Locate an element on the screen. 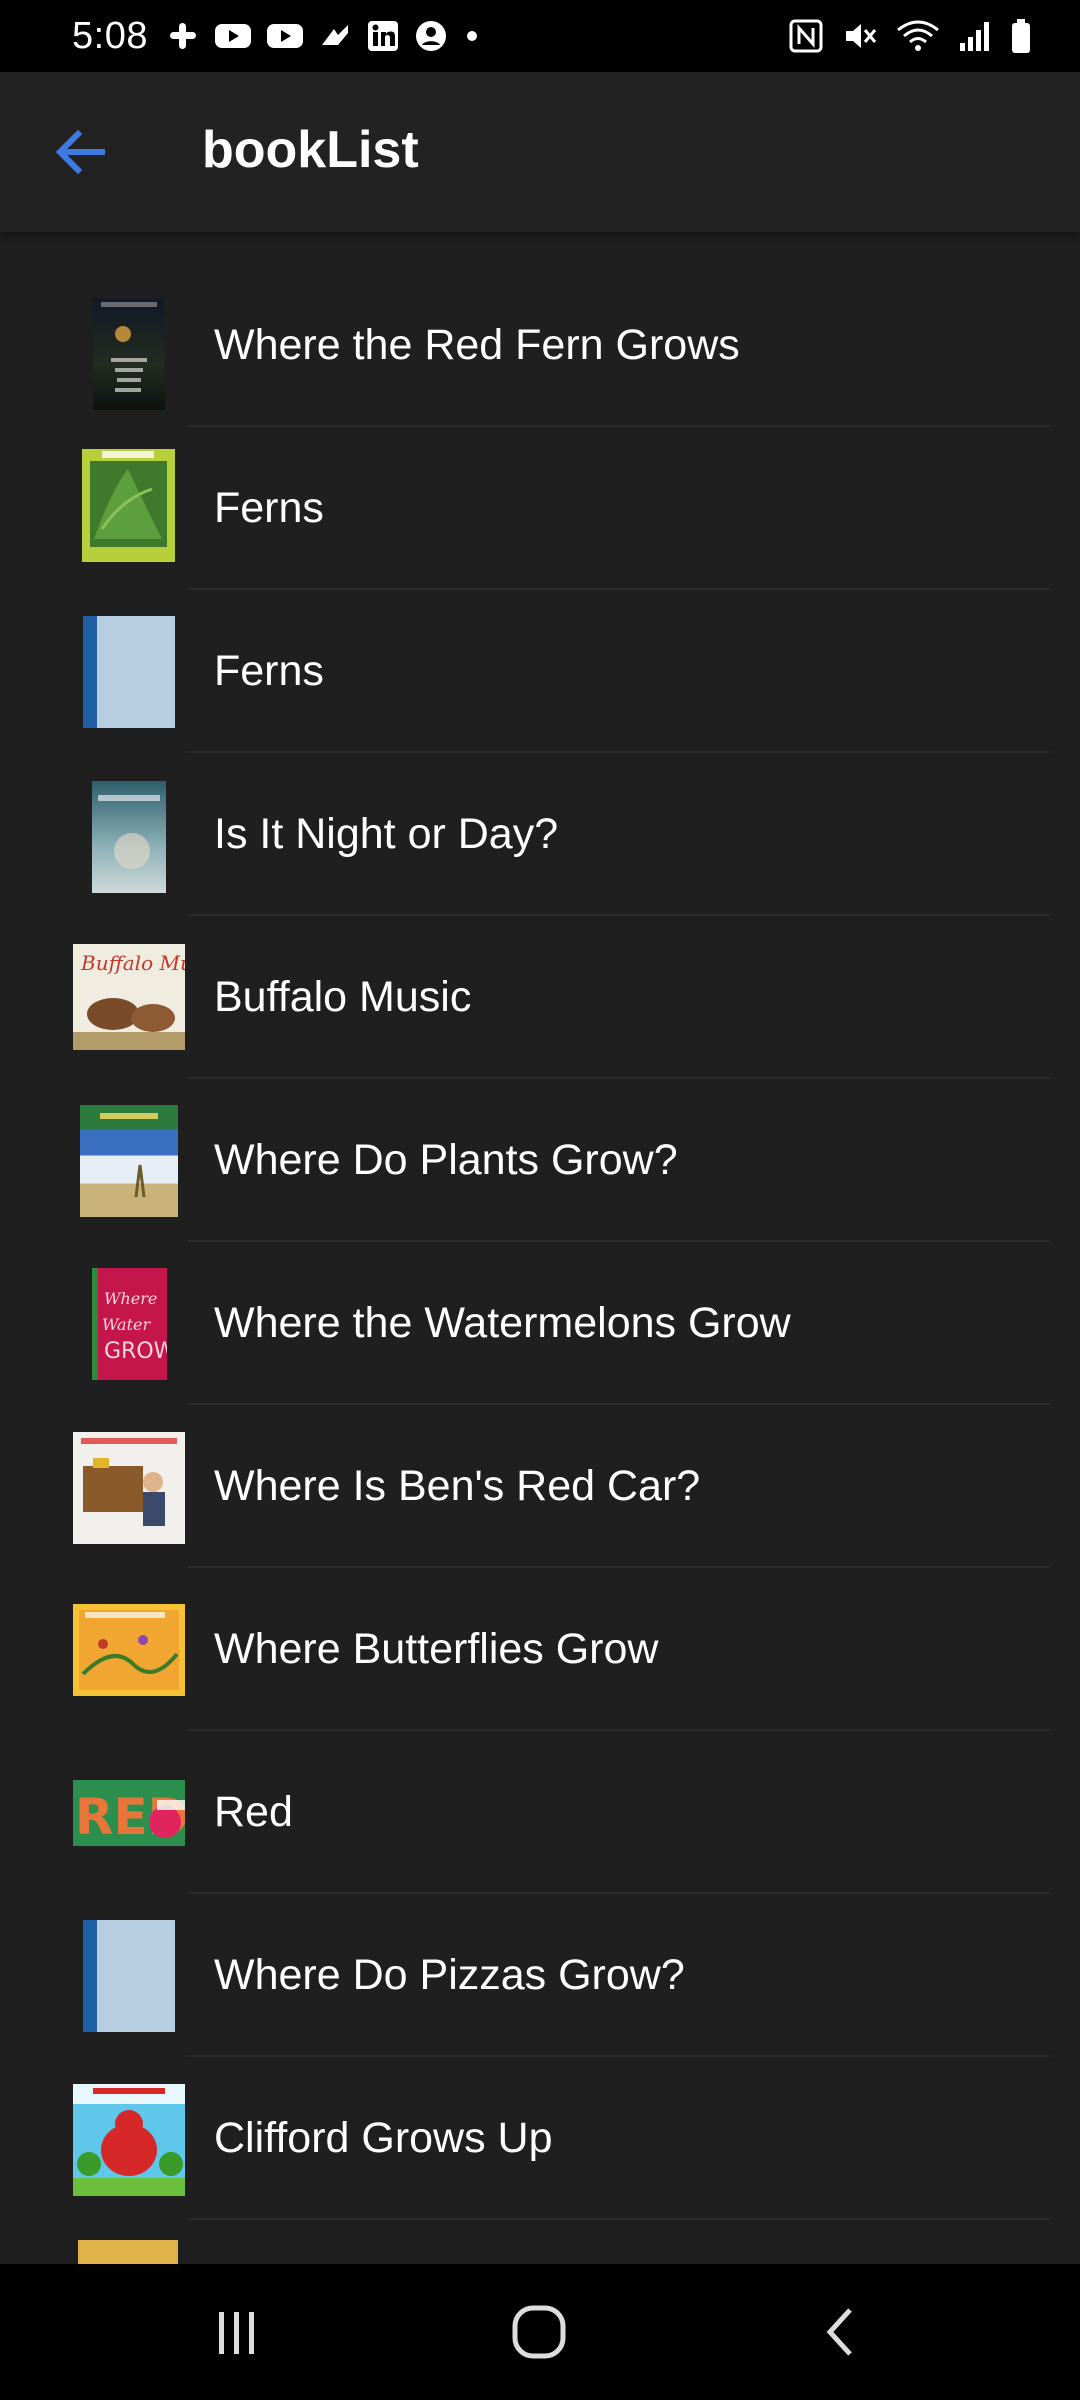 This screenshot has height=2400, width=1080. recents-icon is located at coordinates (236, 2333).